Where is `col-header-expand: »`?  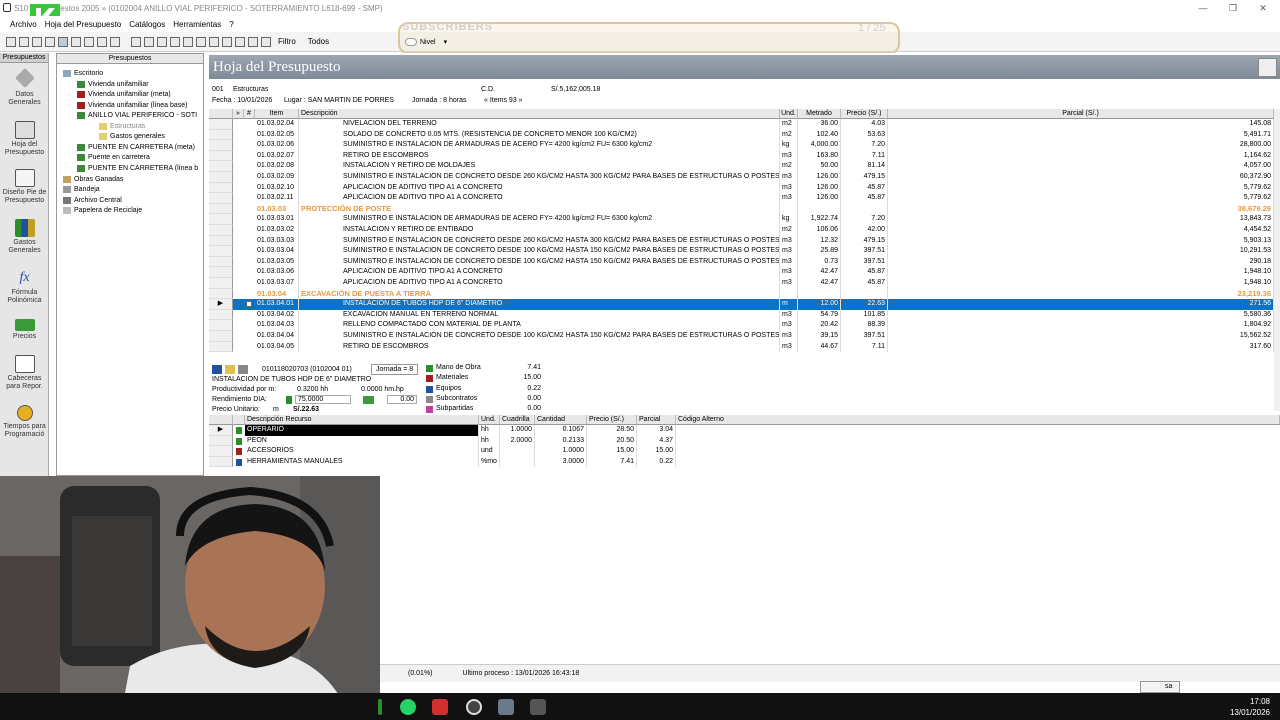
col-header-expand: » is located at coordinates (238, 114).